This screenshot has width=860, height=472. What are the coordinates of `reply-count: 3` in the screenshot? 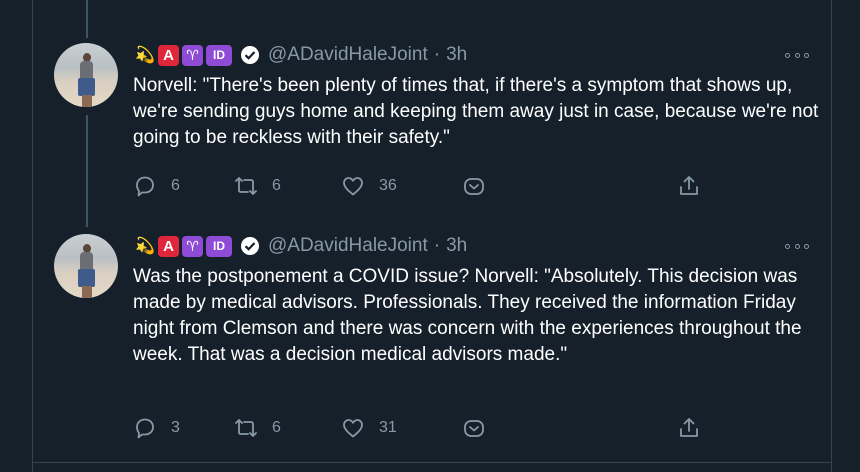 It's located at (175, 427).